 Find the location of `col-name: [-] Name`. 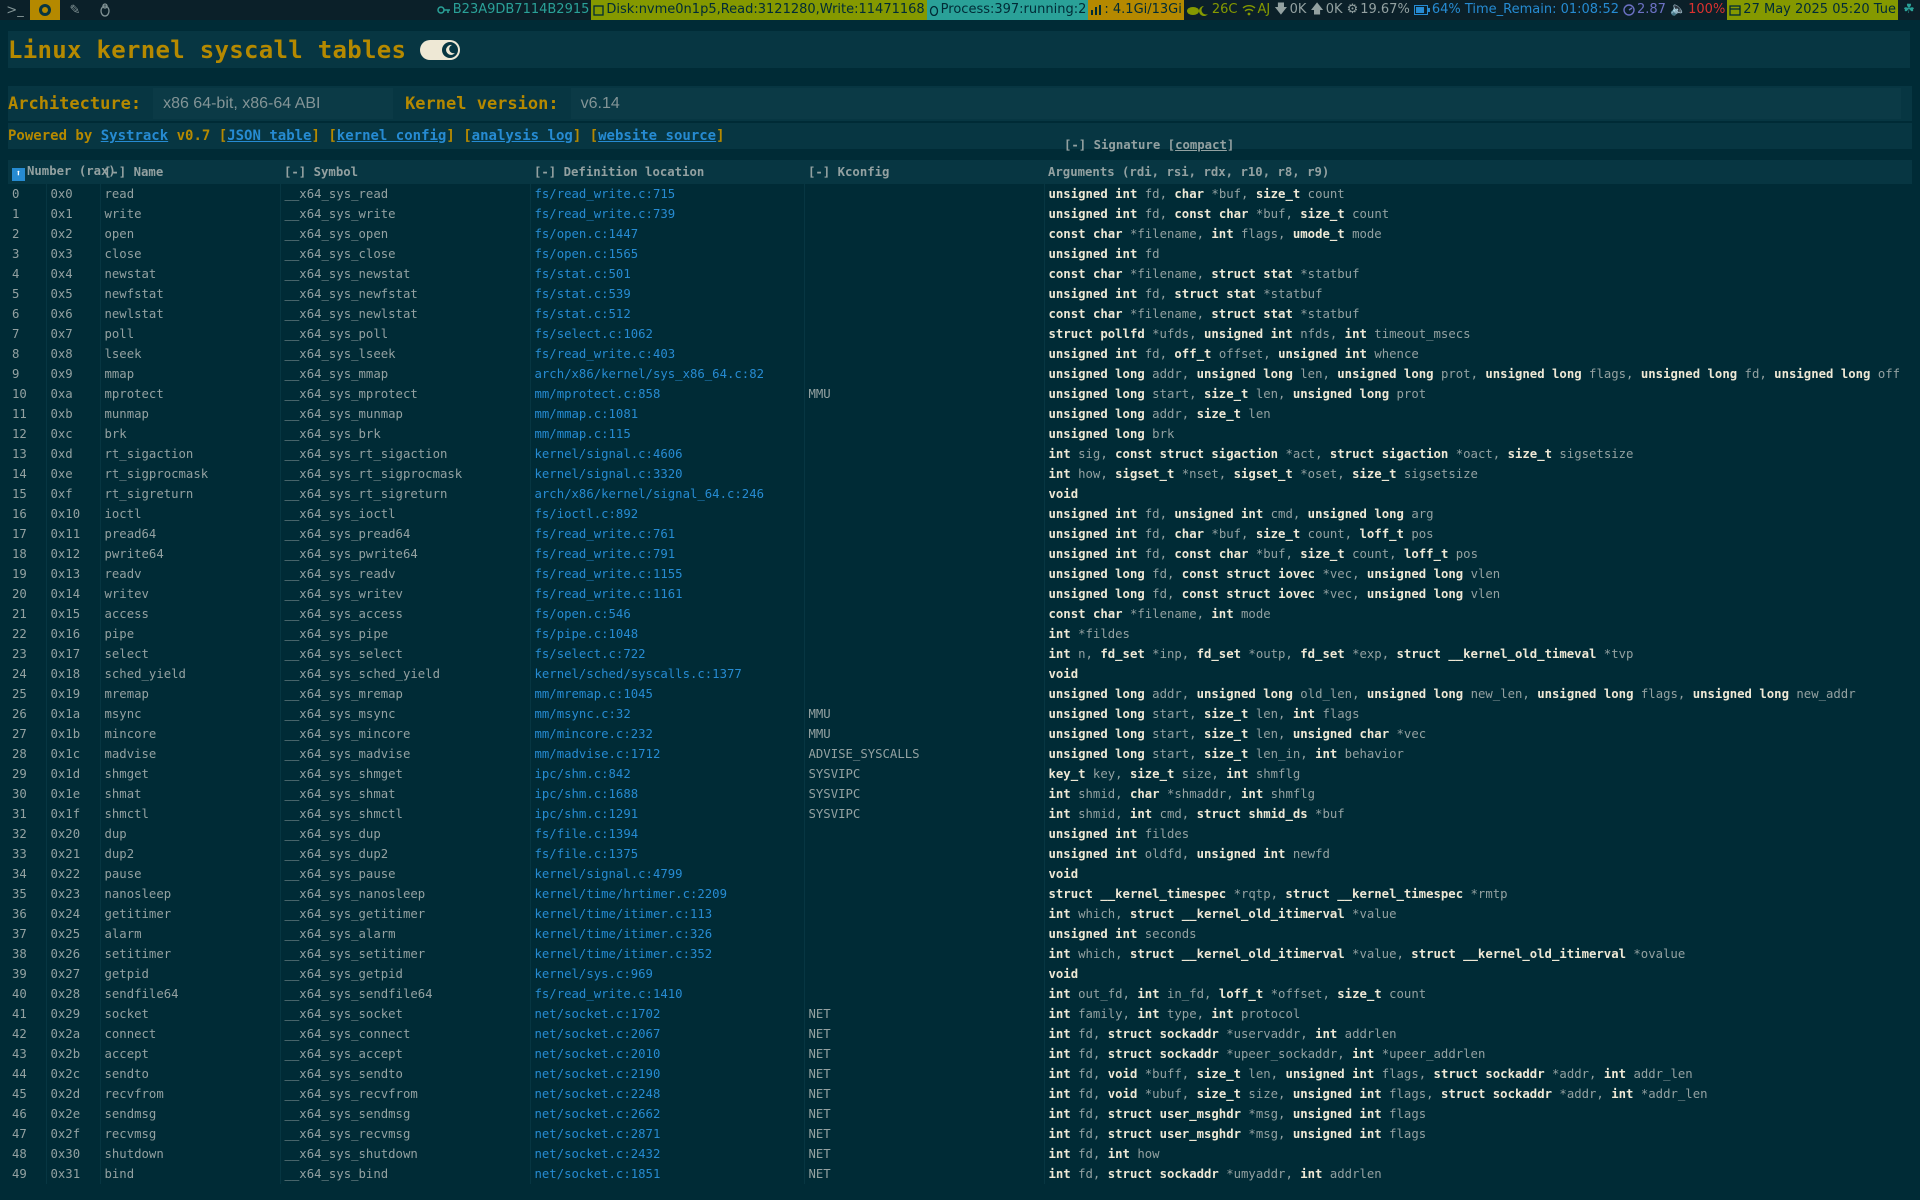

col-name: [-] Name is located at coordinates (190, 172).